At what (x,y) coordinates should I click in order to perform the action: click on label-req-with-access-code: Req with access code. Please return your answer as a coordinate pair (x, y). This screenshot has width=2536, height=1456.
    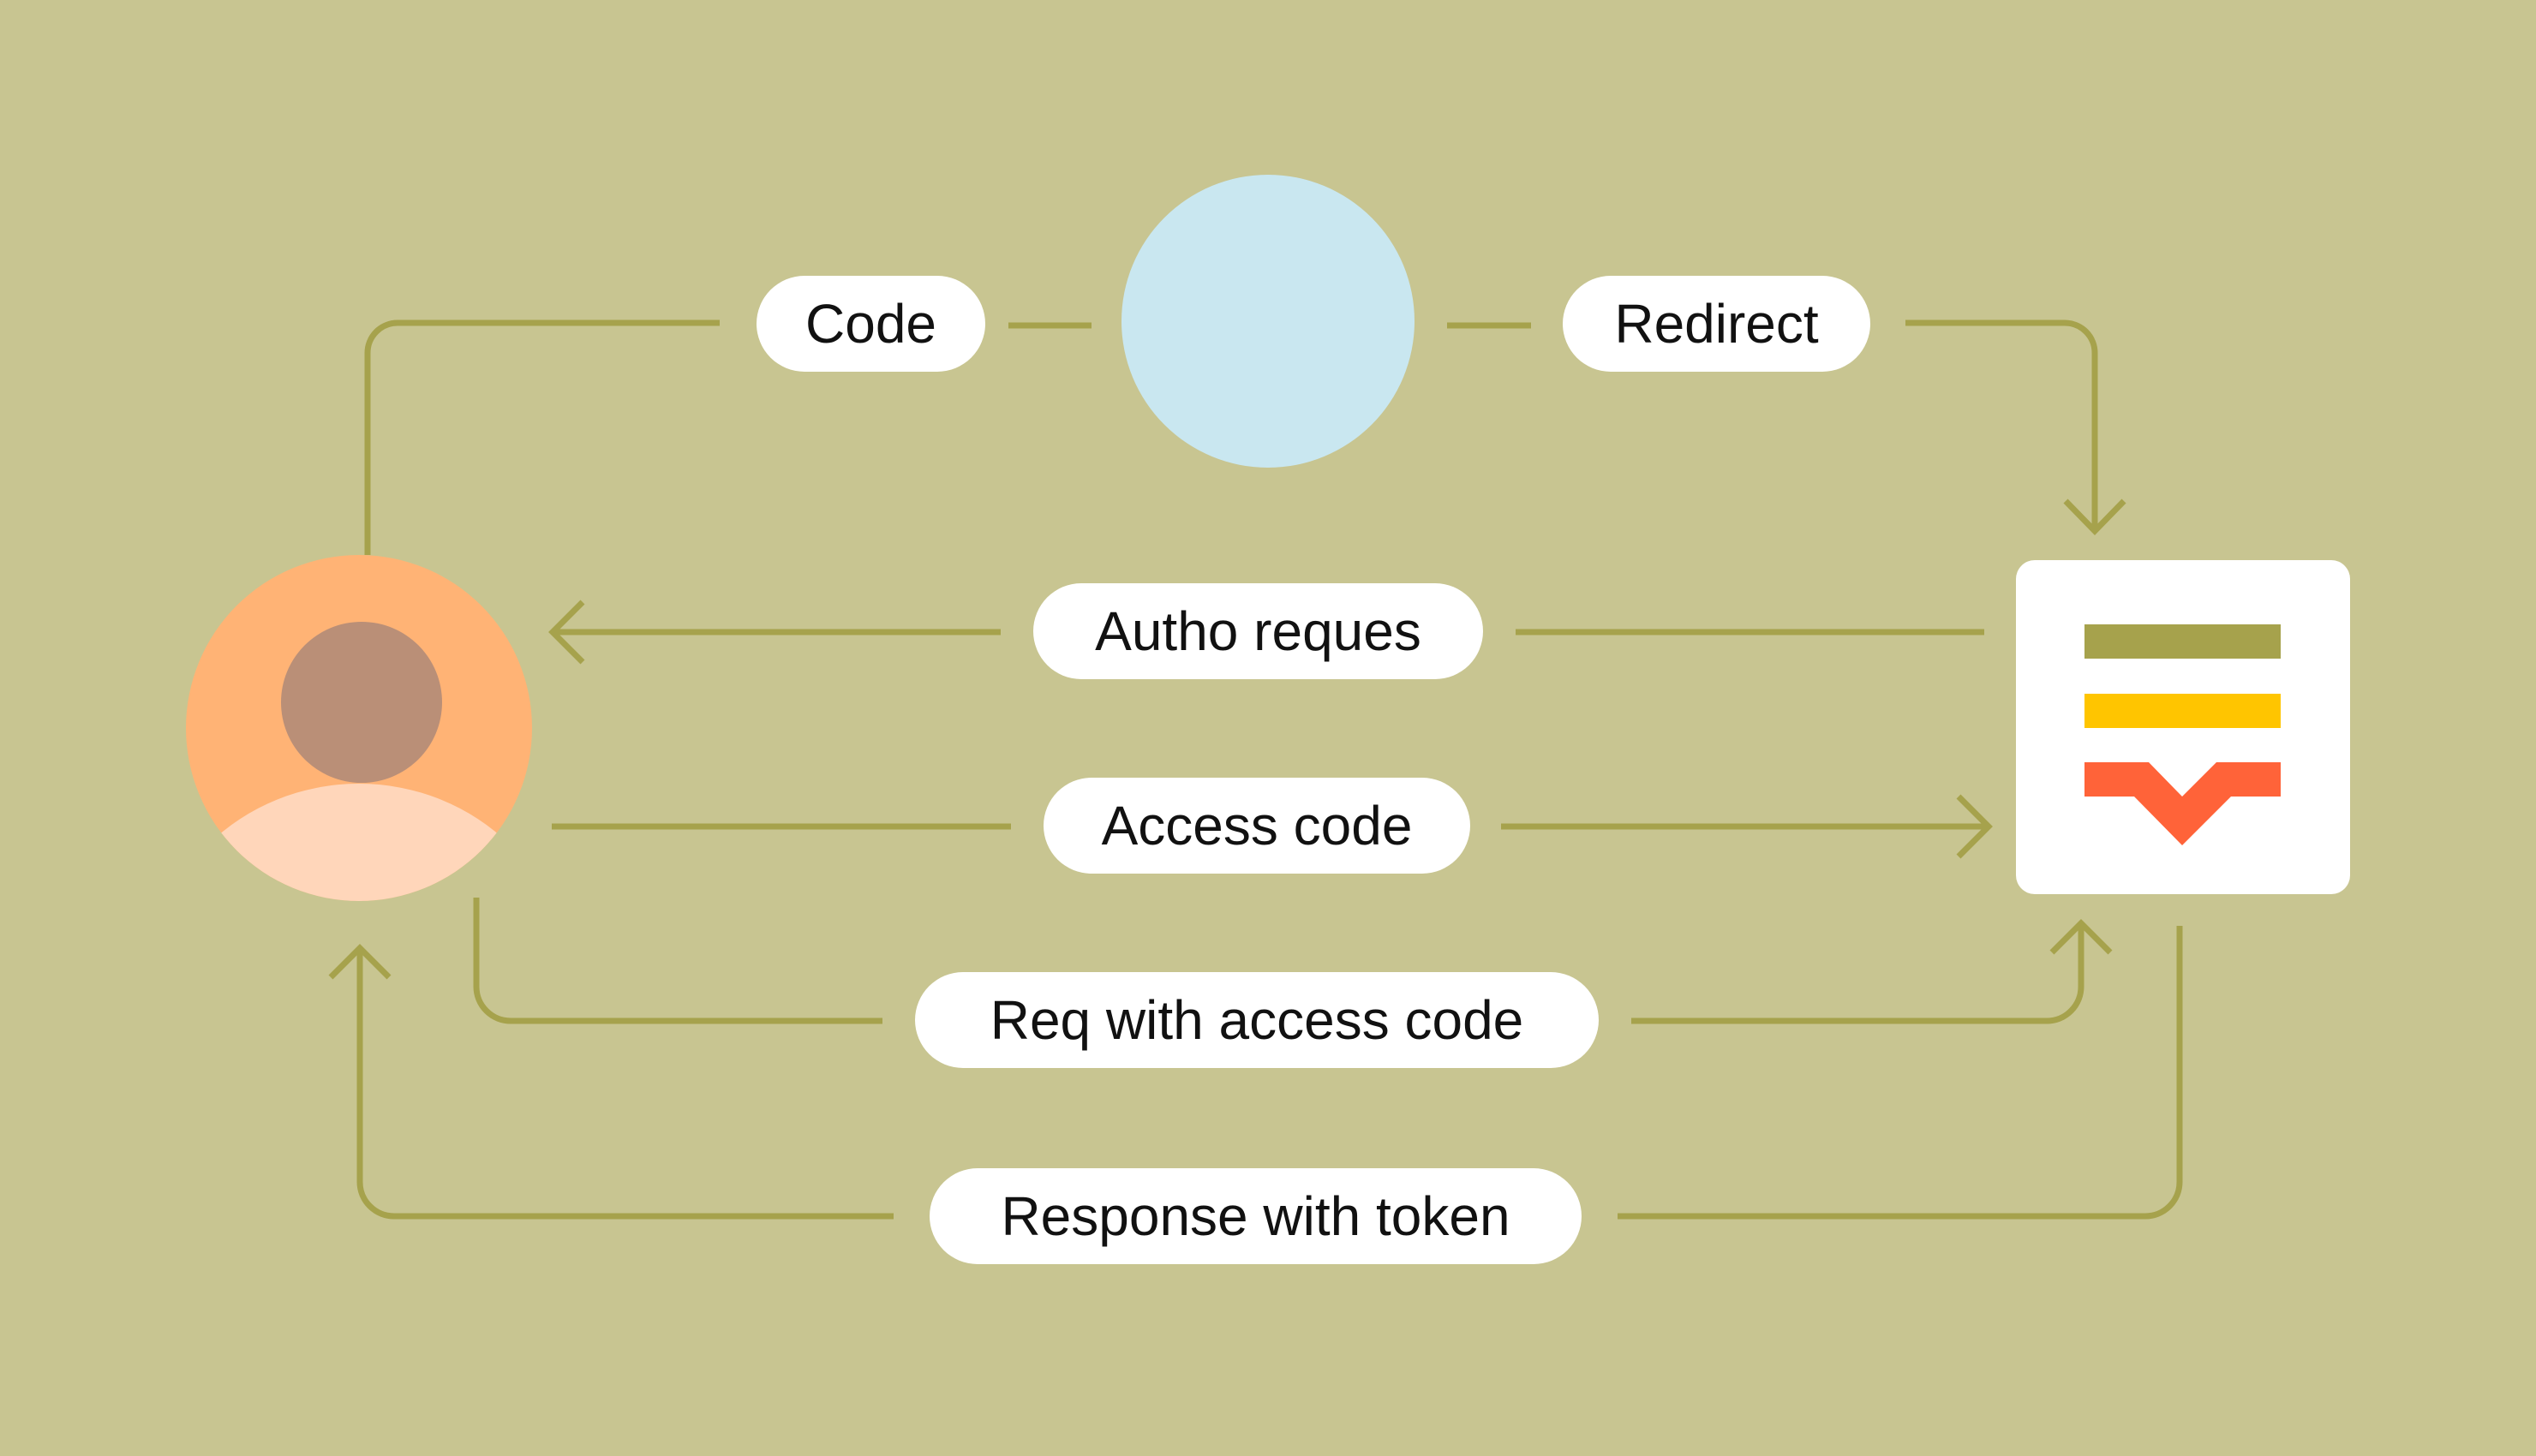
    Looking at the image, I should click on (1257, 1020).